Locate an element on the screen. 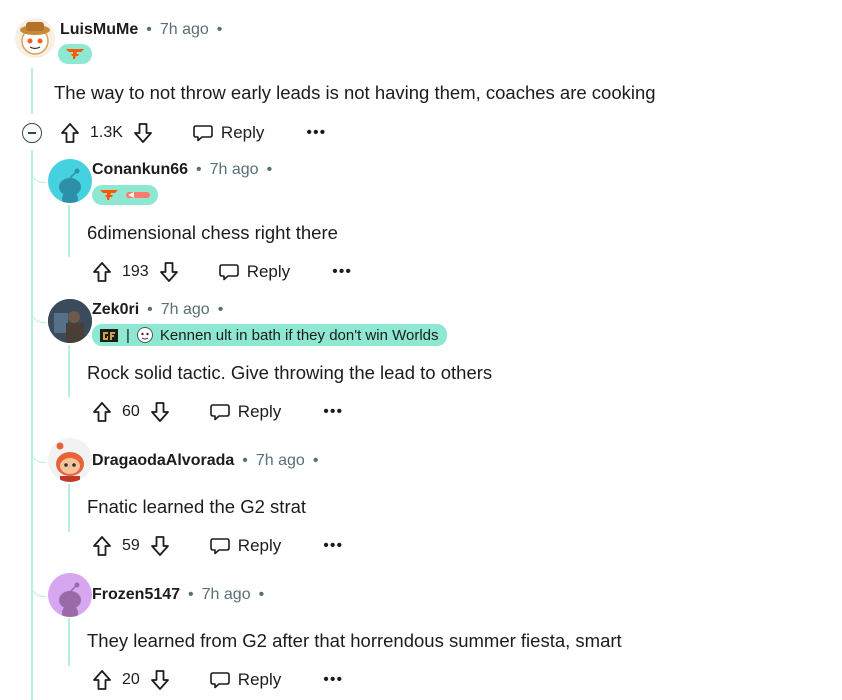 Image resolution: width=842 pixels, height=700 pixels. comment-actions: 20 Reply ••• is located at coordinates (217, 680).